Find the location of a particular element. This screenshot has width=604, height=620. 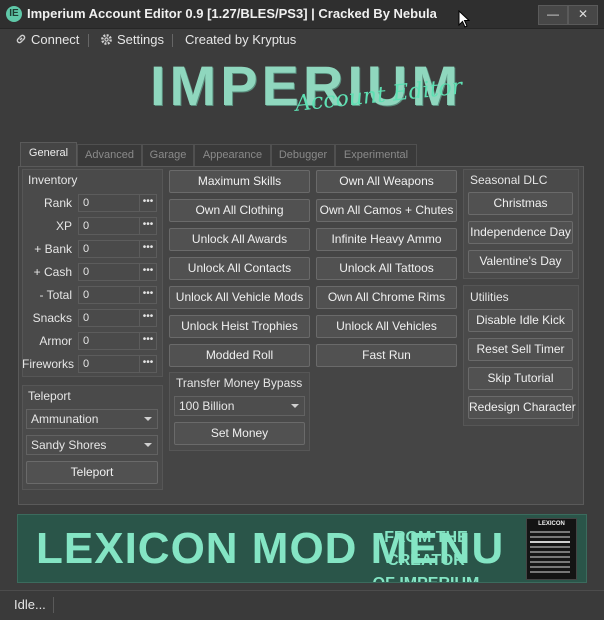

menu-bar: Connect Settings Created by Kryptus is located at coordinates (302, 40).